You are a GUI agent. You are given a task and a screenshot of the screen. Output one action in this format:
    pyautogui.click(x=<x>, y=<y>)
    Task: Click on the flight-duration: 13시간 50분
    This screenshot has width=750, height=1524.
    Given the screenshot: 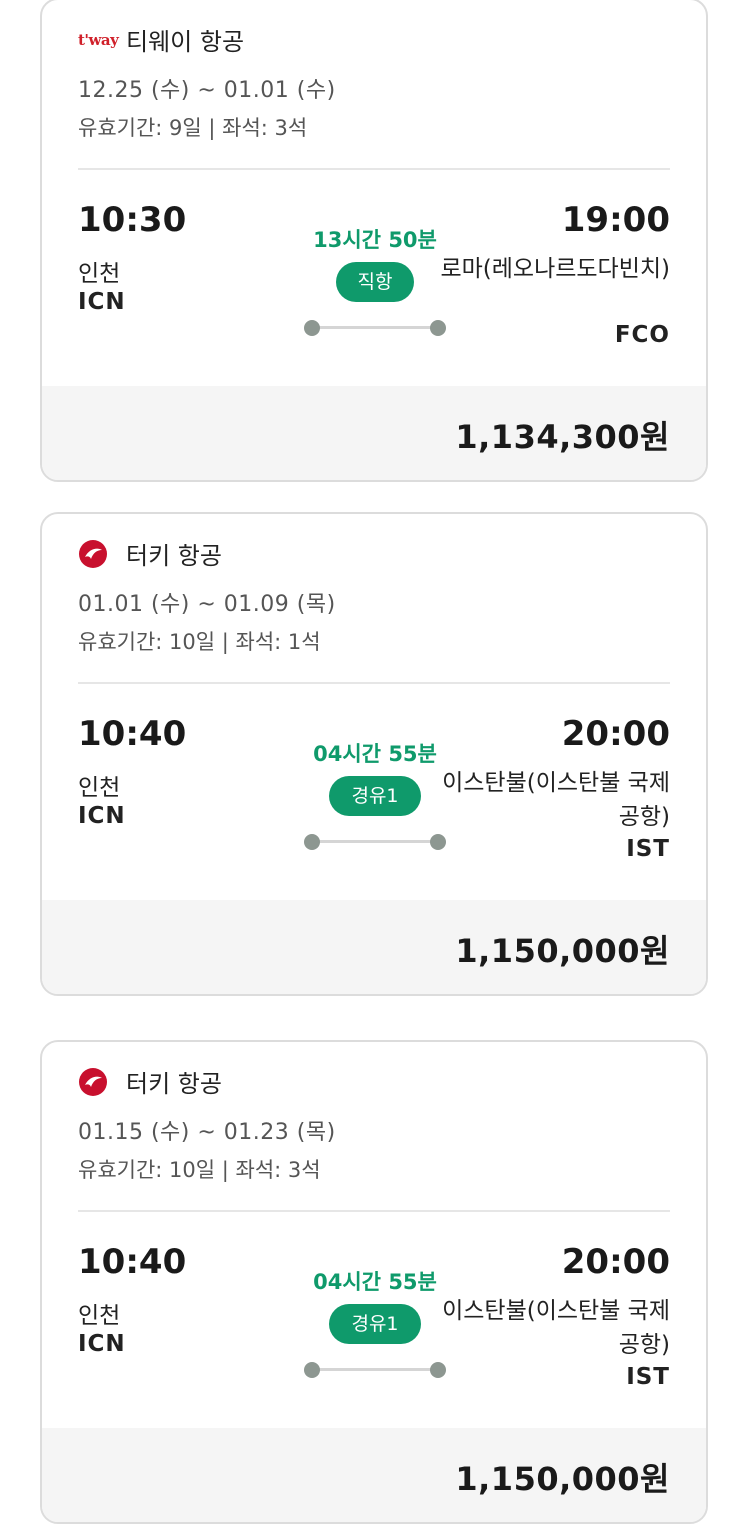 What is the action you would take?
    pyautogui.click(x=375, y=240)
    